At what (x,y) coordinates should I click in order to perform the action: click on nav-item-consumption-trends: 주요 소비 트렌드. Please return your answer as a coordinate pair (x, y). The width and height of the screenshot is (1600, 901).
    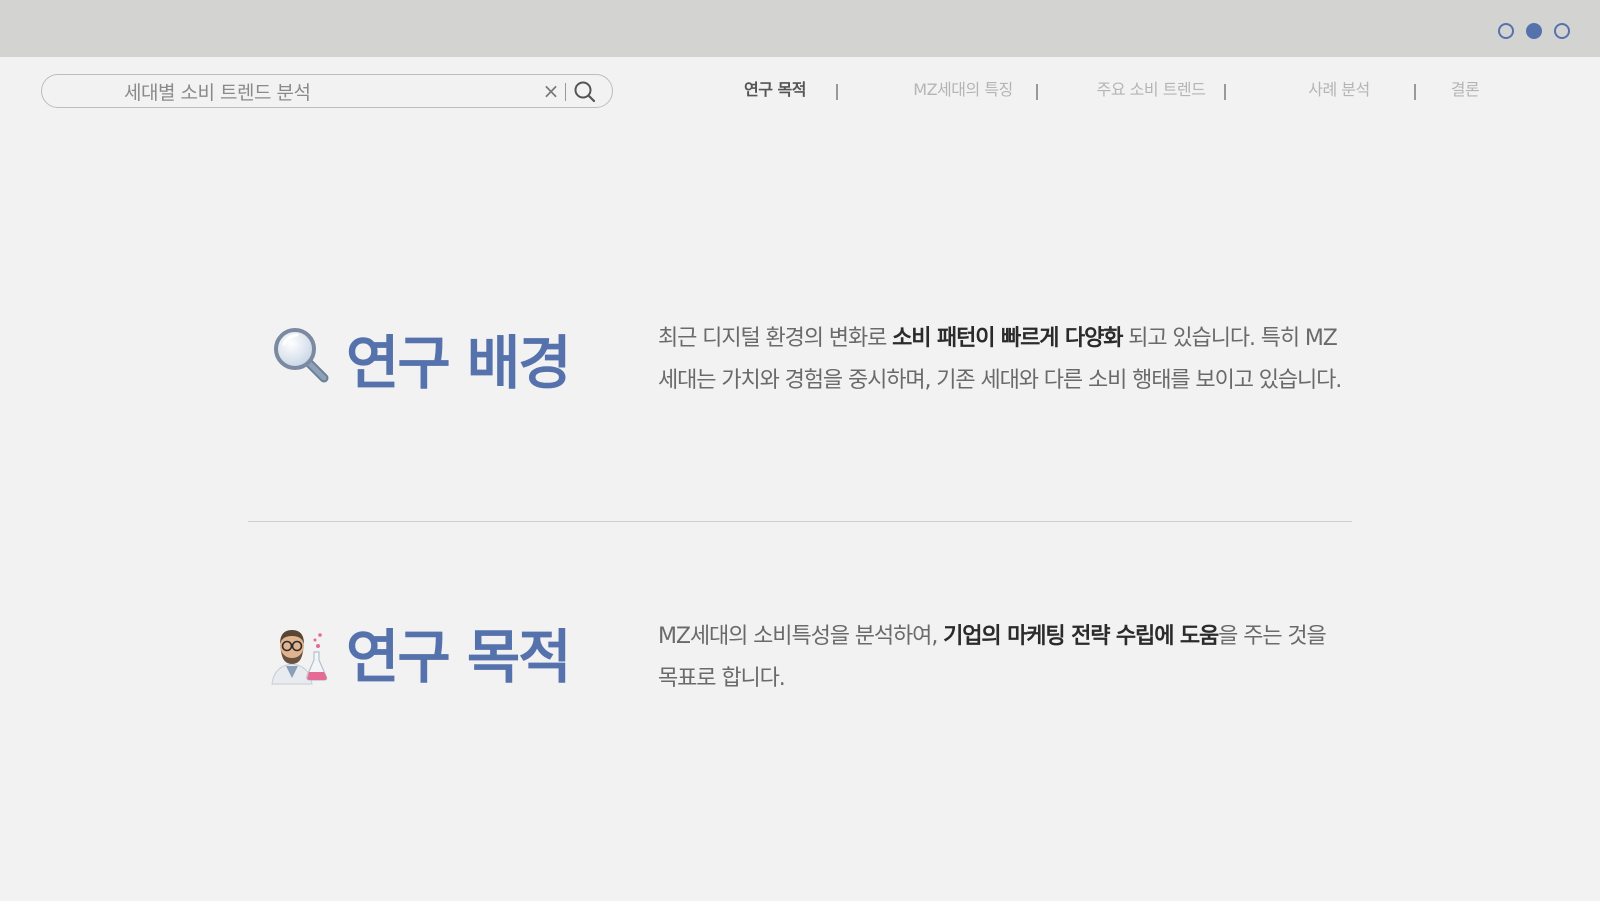
    Looking at the image, I should click on (1151, 90).